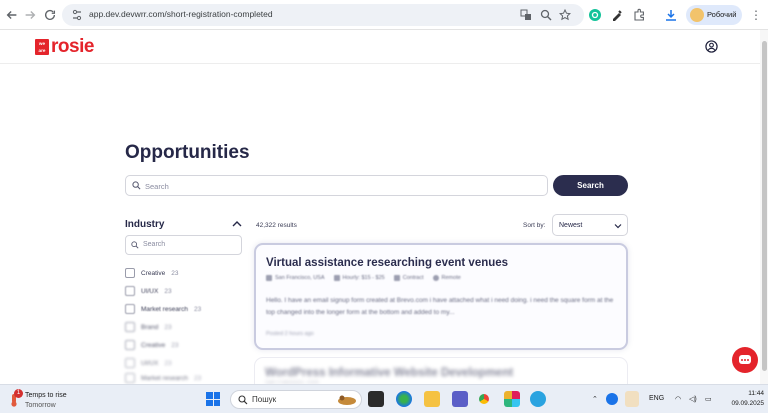 The image size is (768, 413). I want to click on language-indicator: ENG, so click(656, 398).